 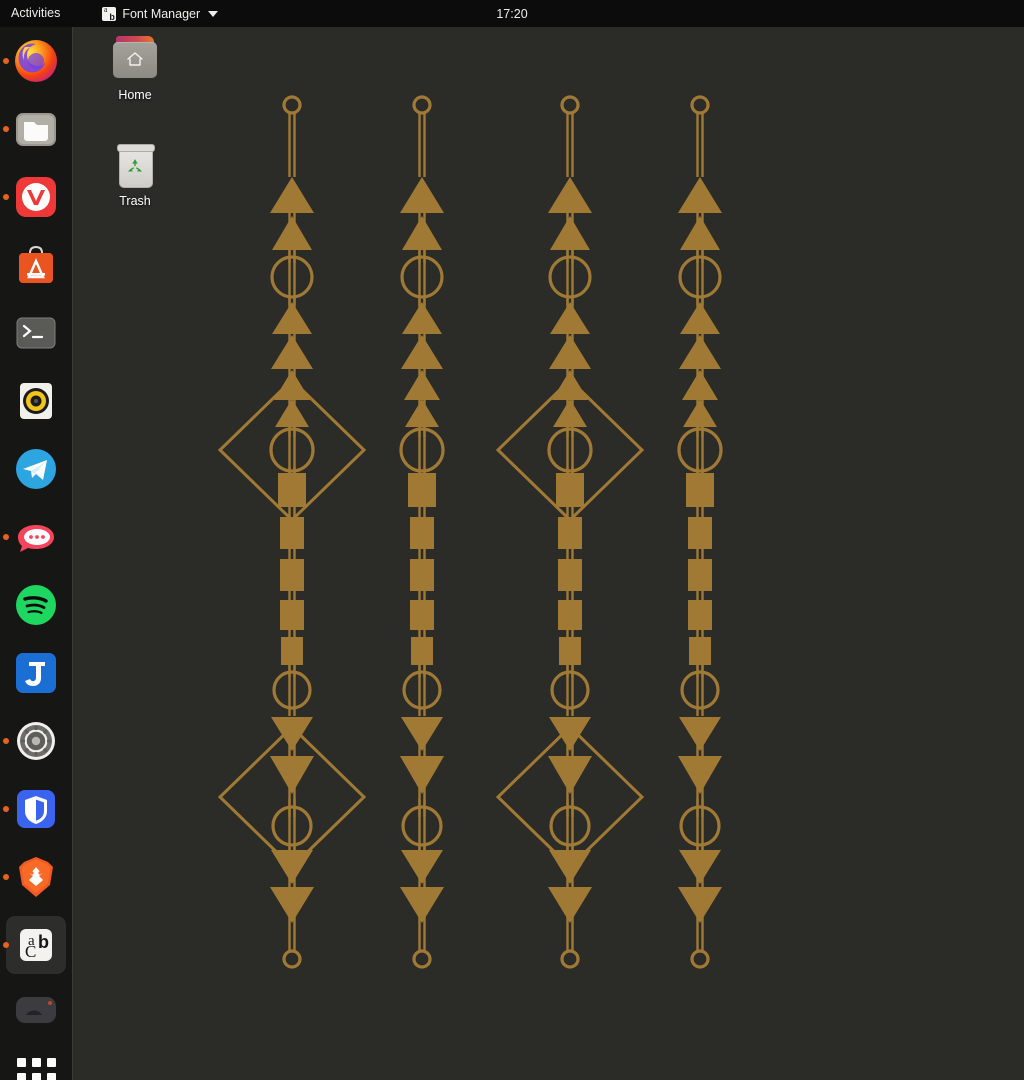 I want to click on joplin-icon, so click(x=36, y=673).